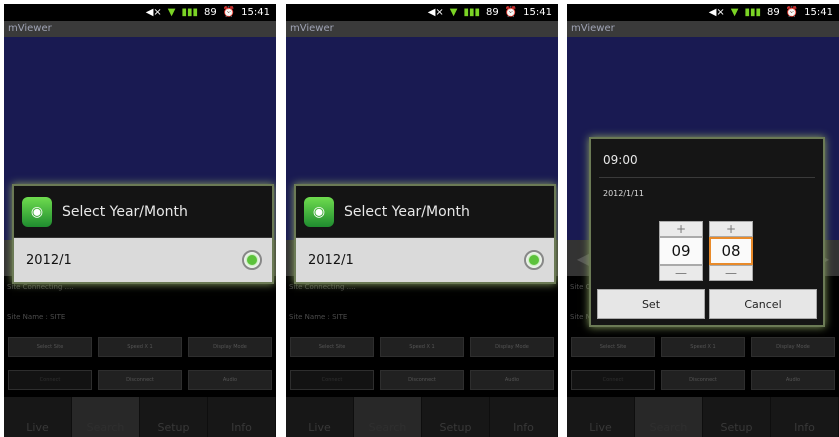 This screenshot has height=437, width=839. What do you see at coordinates (731, 229) in the screenshot?
I see `minute-increment-button: +` at bounding box center [731, 229].